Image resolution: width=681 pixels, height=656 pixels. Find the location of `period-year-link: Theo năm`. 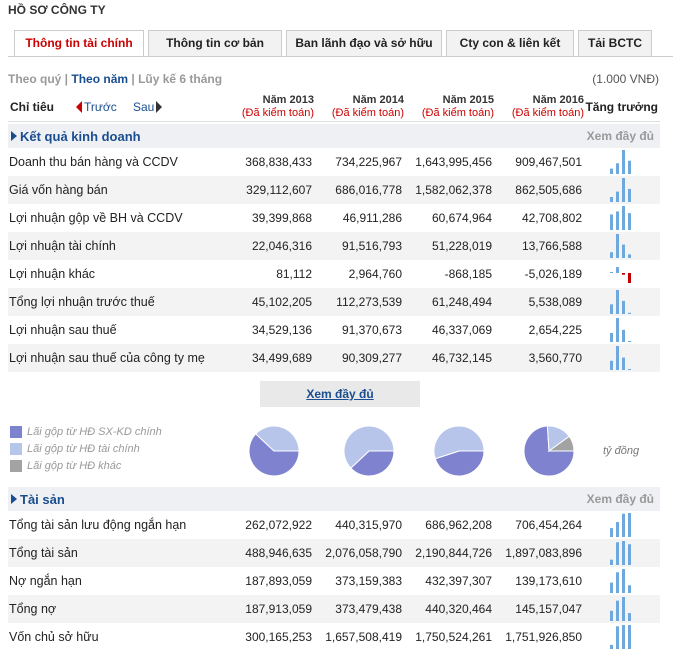

period-year-link: Theo năm is located at coordinates (99, 79).